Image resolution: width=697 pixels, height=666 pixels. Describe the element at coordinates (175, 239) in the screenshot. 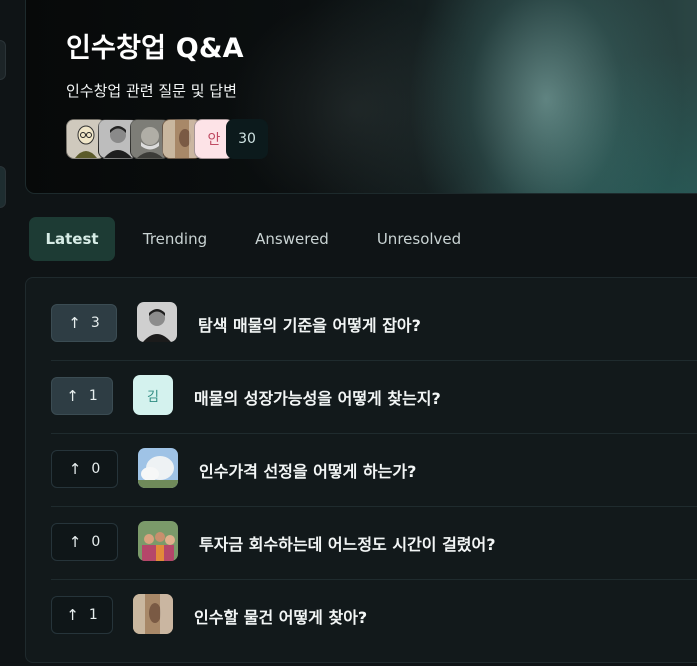

I see `tab-trending: Trending` at that location.